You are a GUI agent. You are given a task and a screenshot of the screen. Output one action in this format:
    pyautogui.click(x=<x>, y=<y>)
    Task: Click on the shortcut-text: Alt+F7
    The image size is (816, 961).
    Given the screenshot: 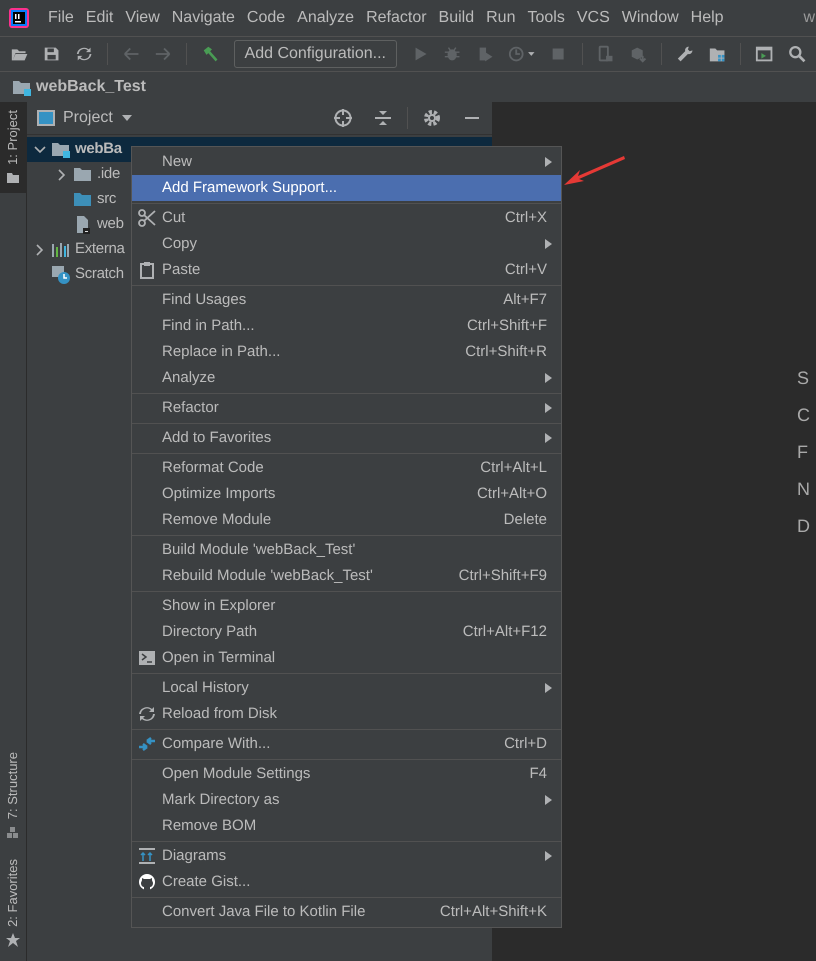 What is the action you would take?
    pyautogui.click(x=525, y=300)
    